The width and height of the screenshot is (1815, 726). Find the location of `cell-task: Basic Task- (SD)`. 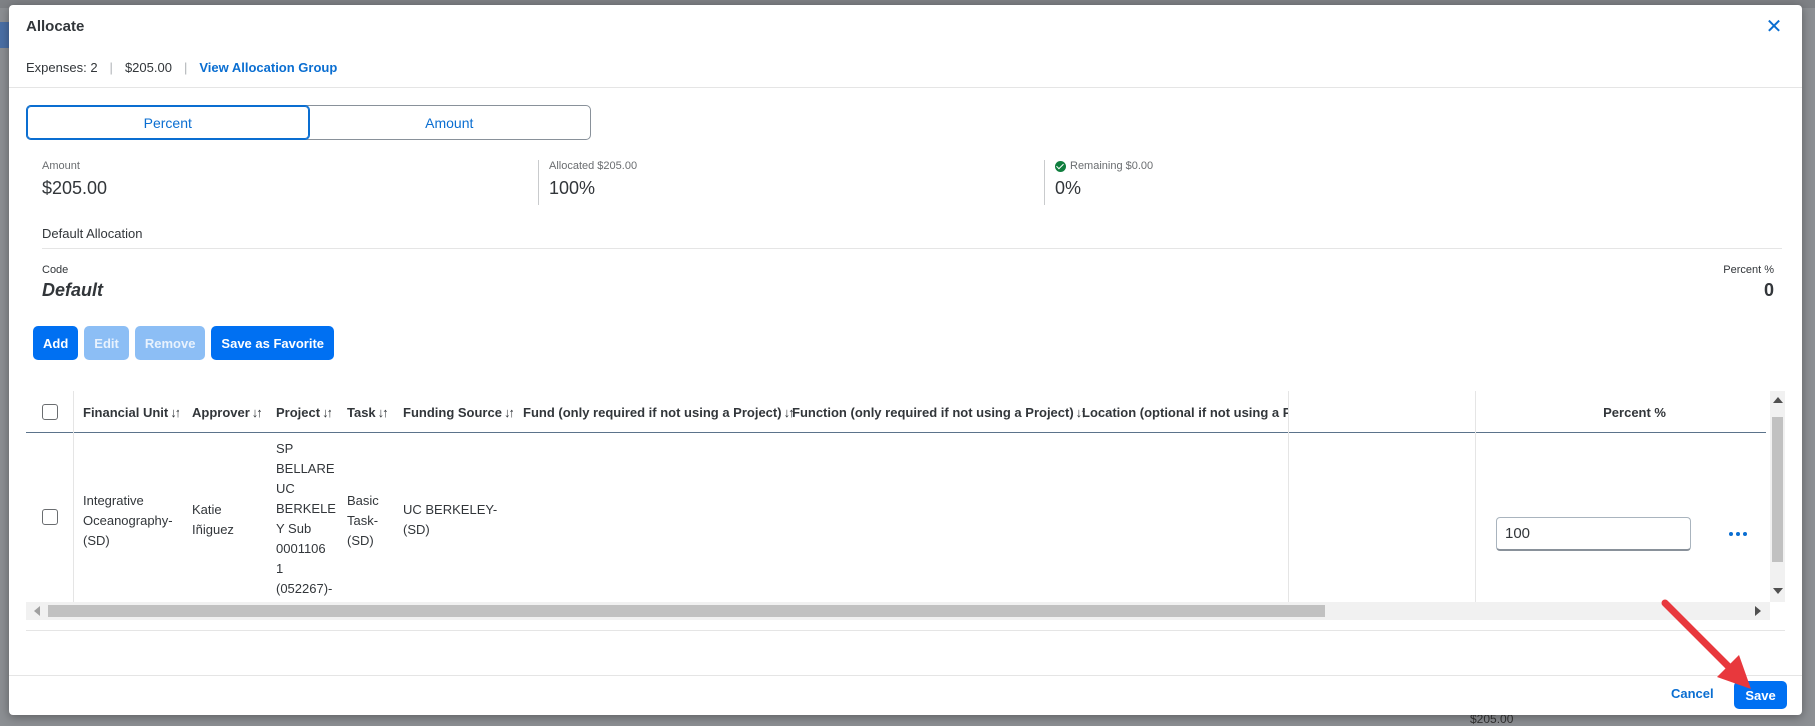

cell-task: Basic Task- (SD) is located at coordinates (363, 521).